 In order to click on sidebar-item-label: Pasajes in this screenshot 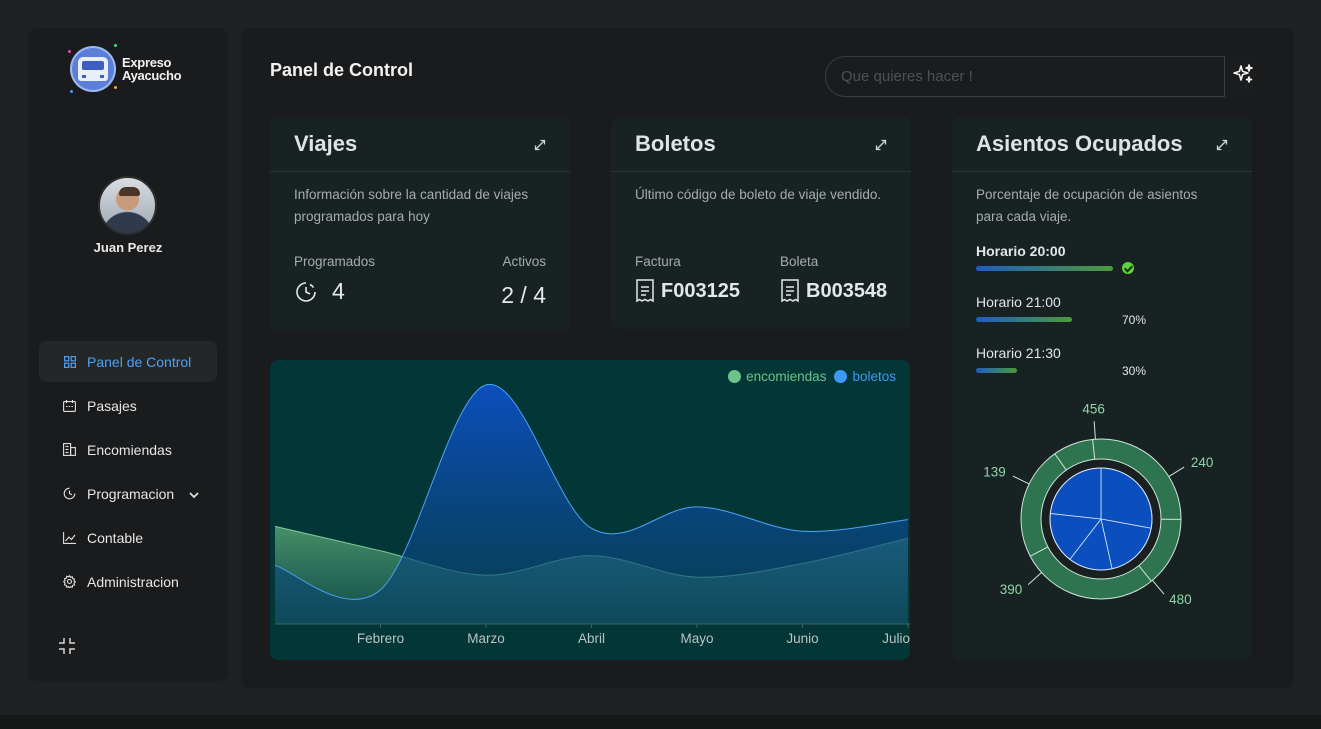, I will do `click(112, 405)`.